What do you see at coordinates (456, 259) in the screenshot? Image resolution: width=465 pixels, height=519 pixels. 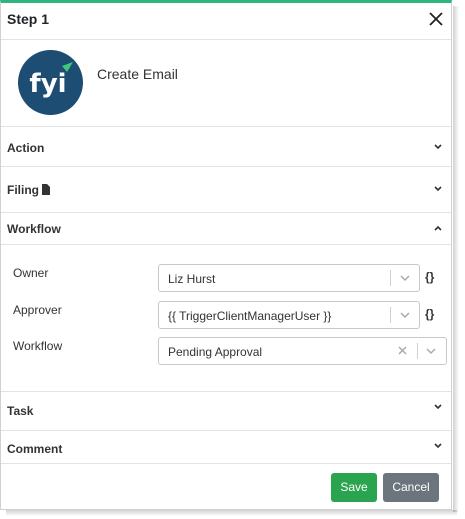 I see `dialog-shadow-right` at bounding box center [456, 259].